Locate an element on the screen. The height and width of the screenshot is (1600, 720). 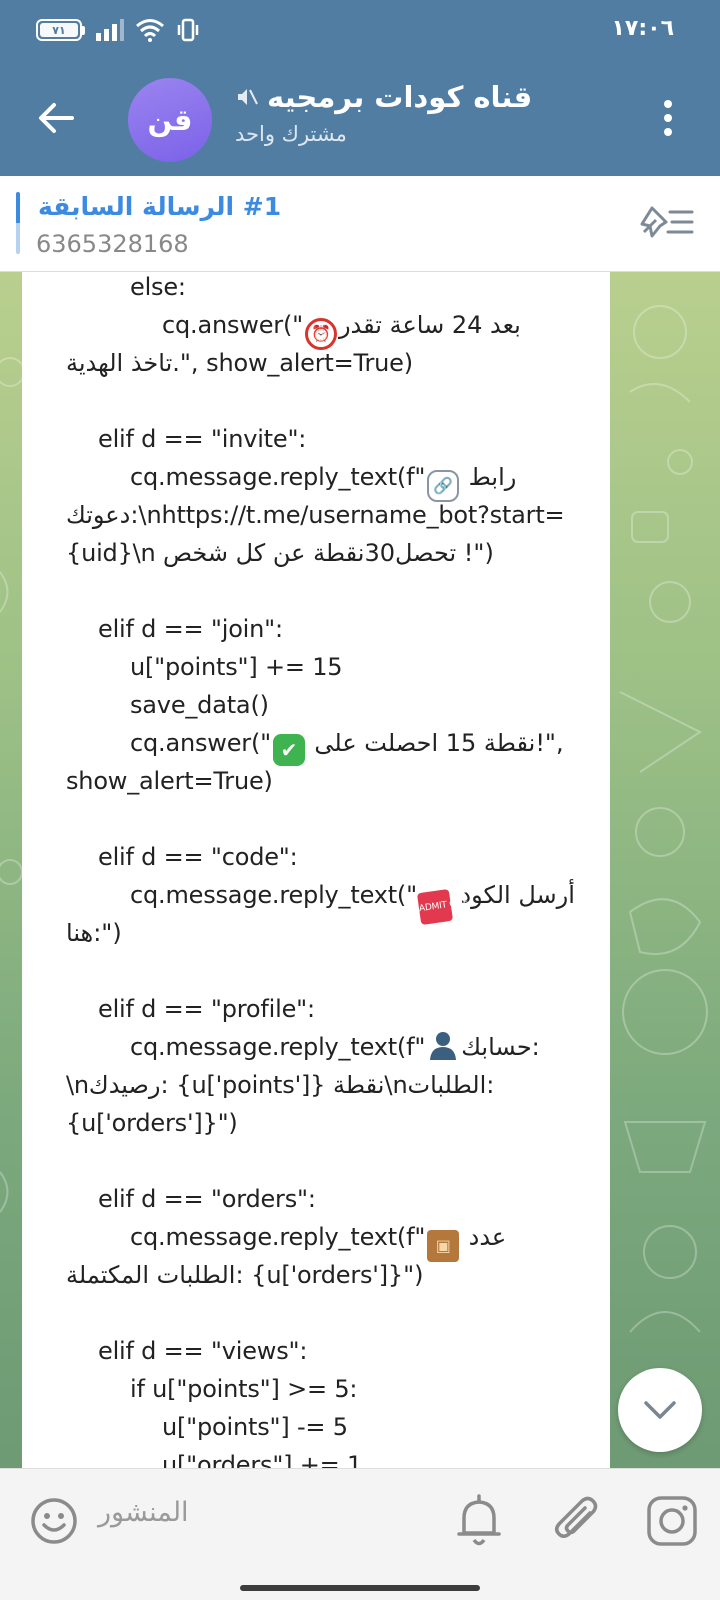
code-text-segment: elif d == "views": is located at coordinates (203, 1351).